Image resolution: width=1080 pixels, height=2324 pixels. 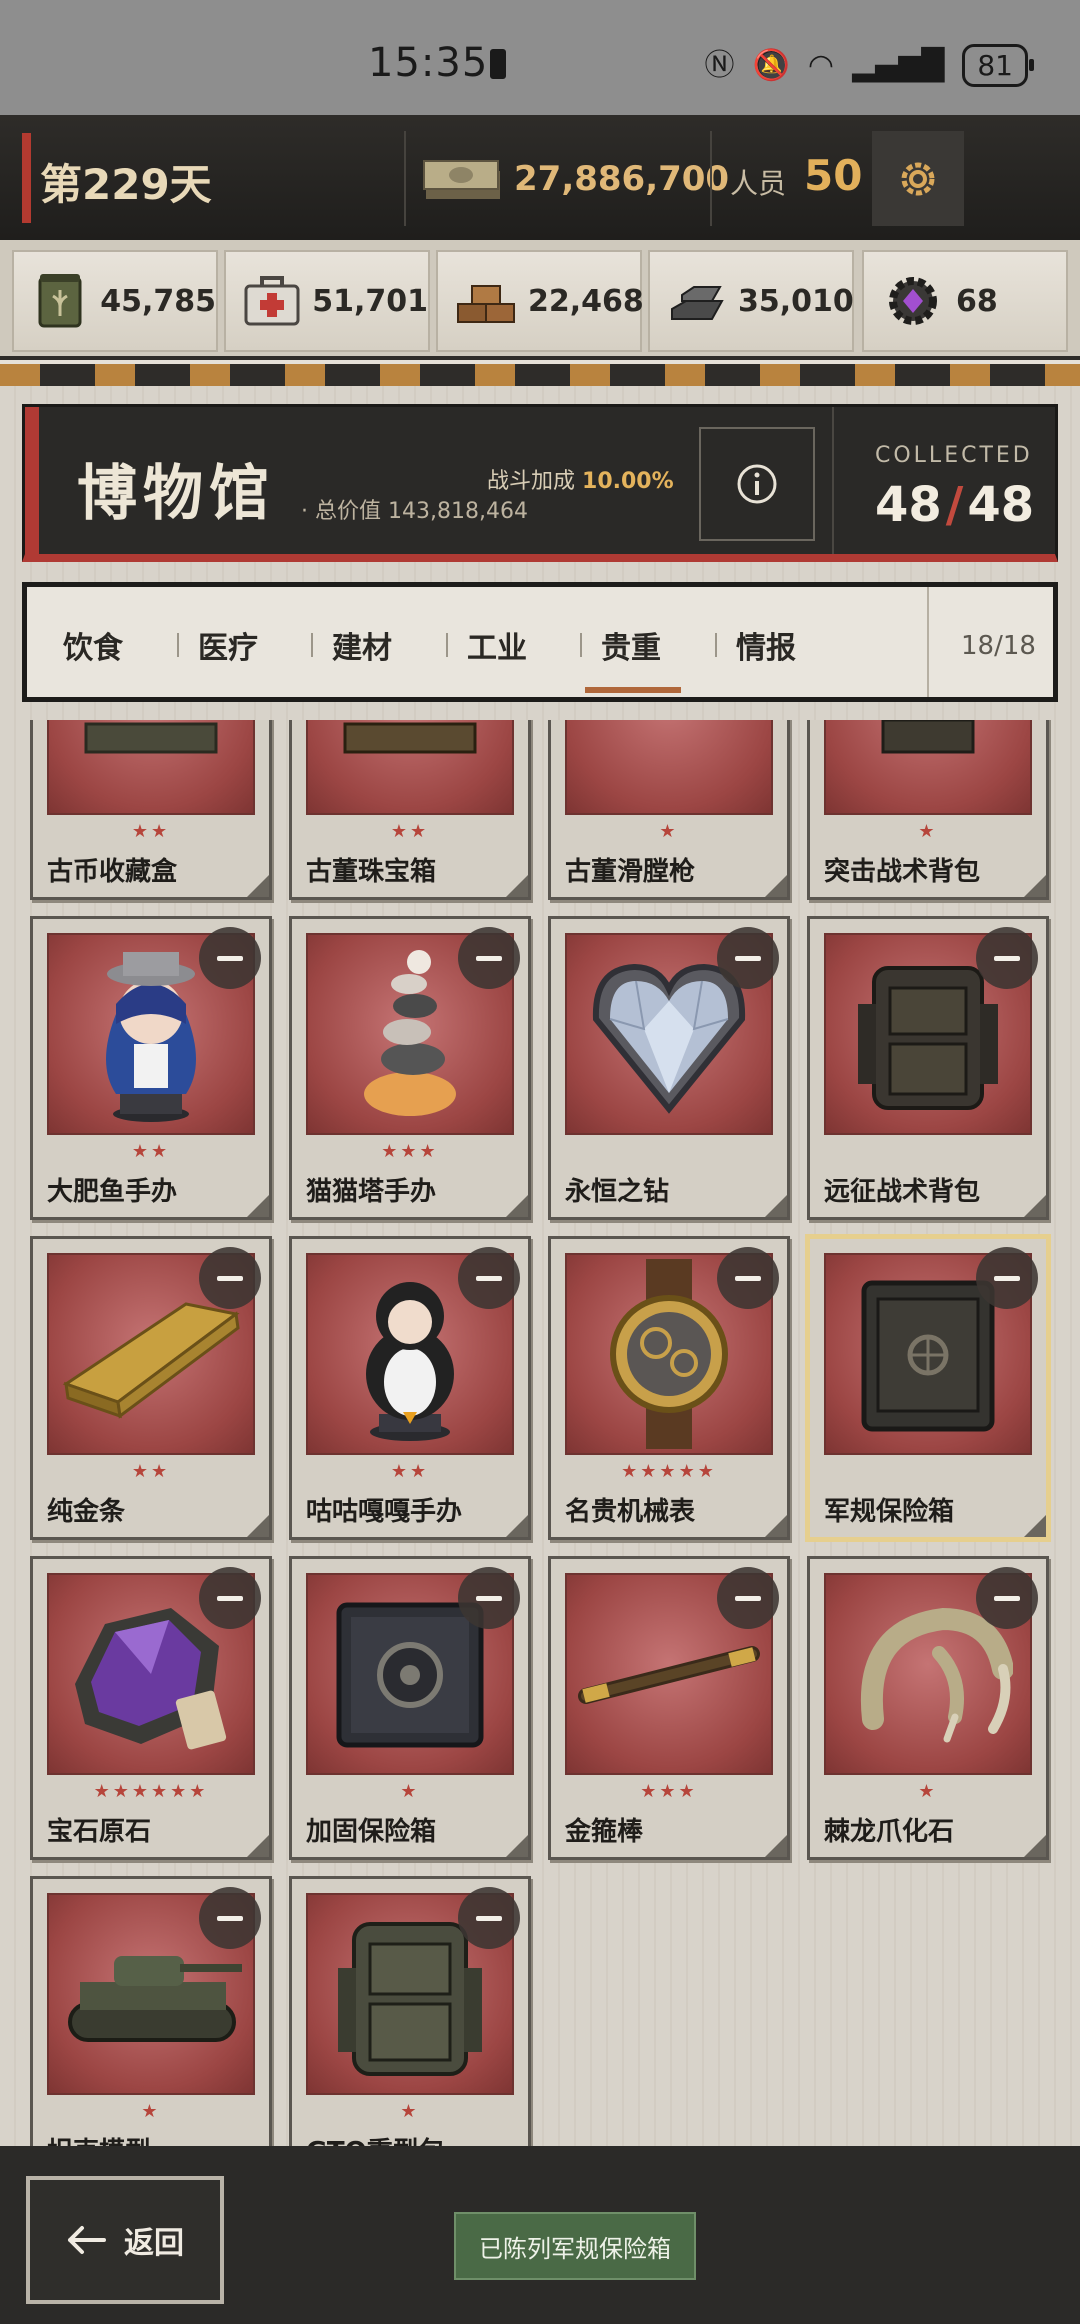 What do you see at coordinates (151, 1708) in the screenshot?
I see `item-card: ★★★★★★ 宝石原石` at bounding box center [151, 1708].